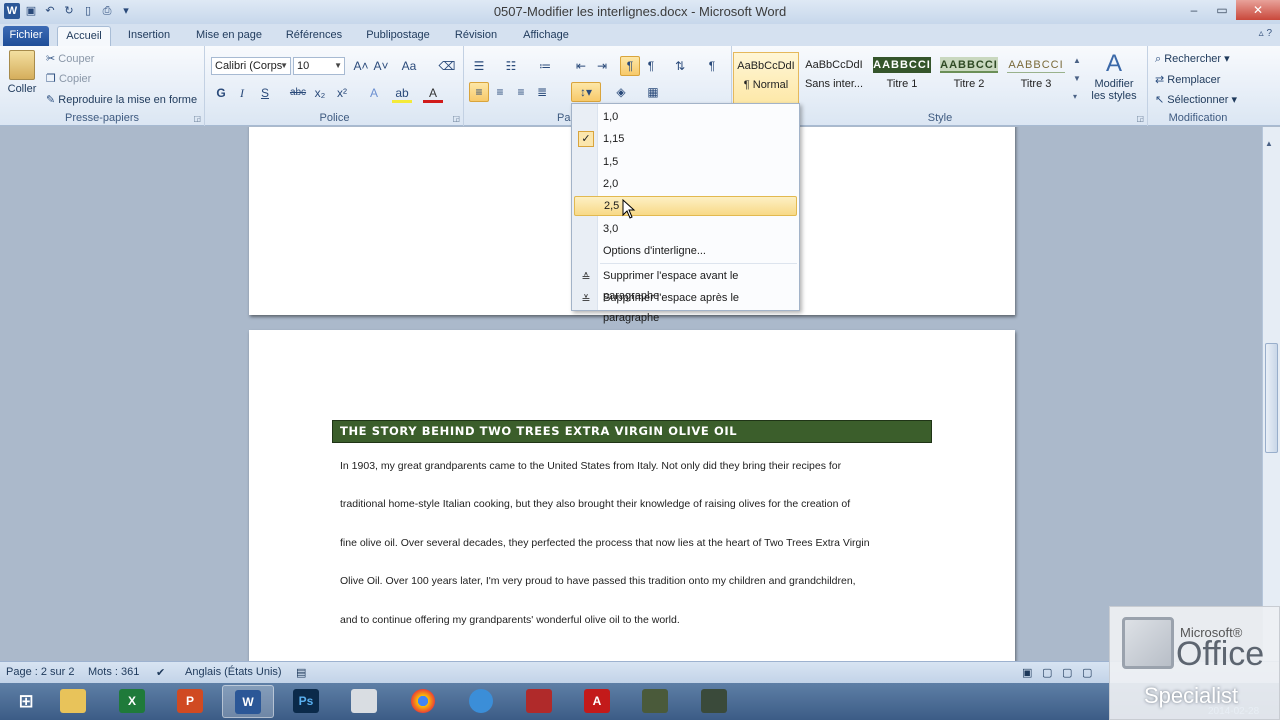 This screenshot has height=720, width=1280. Describe the element at coordinates (602, 66) in the screenshot. I see `increase-indent-icon: ⇥` at that location.